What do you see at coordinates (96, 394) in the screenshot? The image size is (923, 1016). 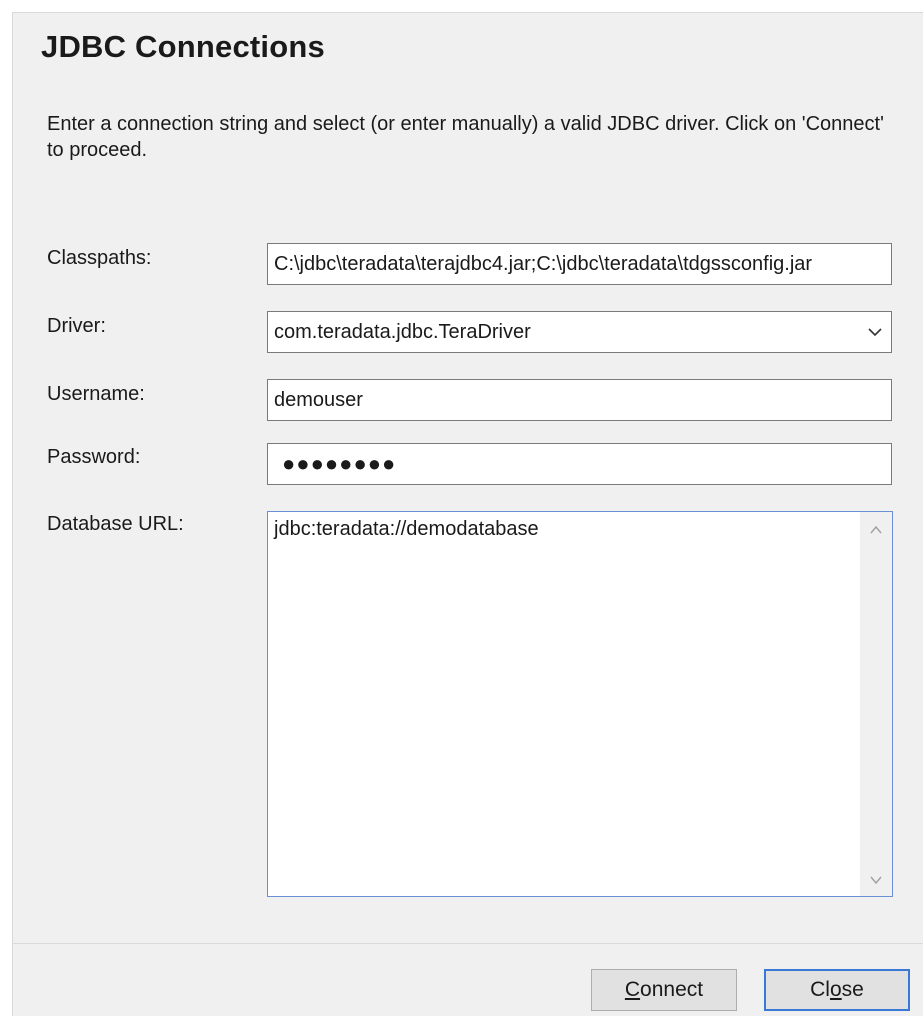 I see `username-label: Username:` at bounding box center [96, 394].